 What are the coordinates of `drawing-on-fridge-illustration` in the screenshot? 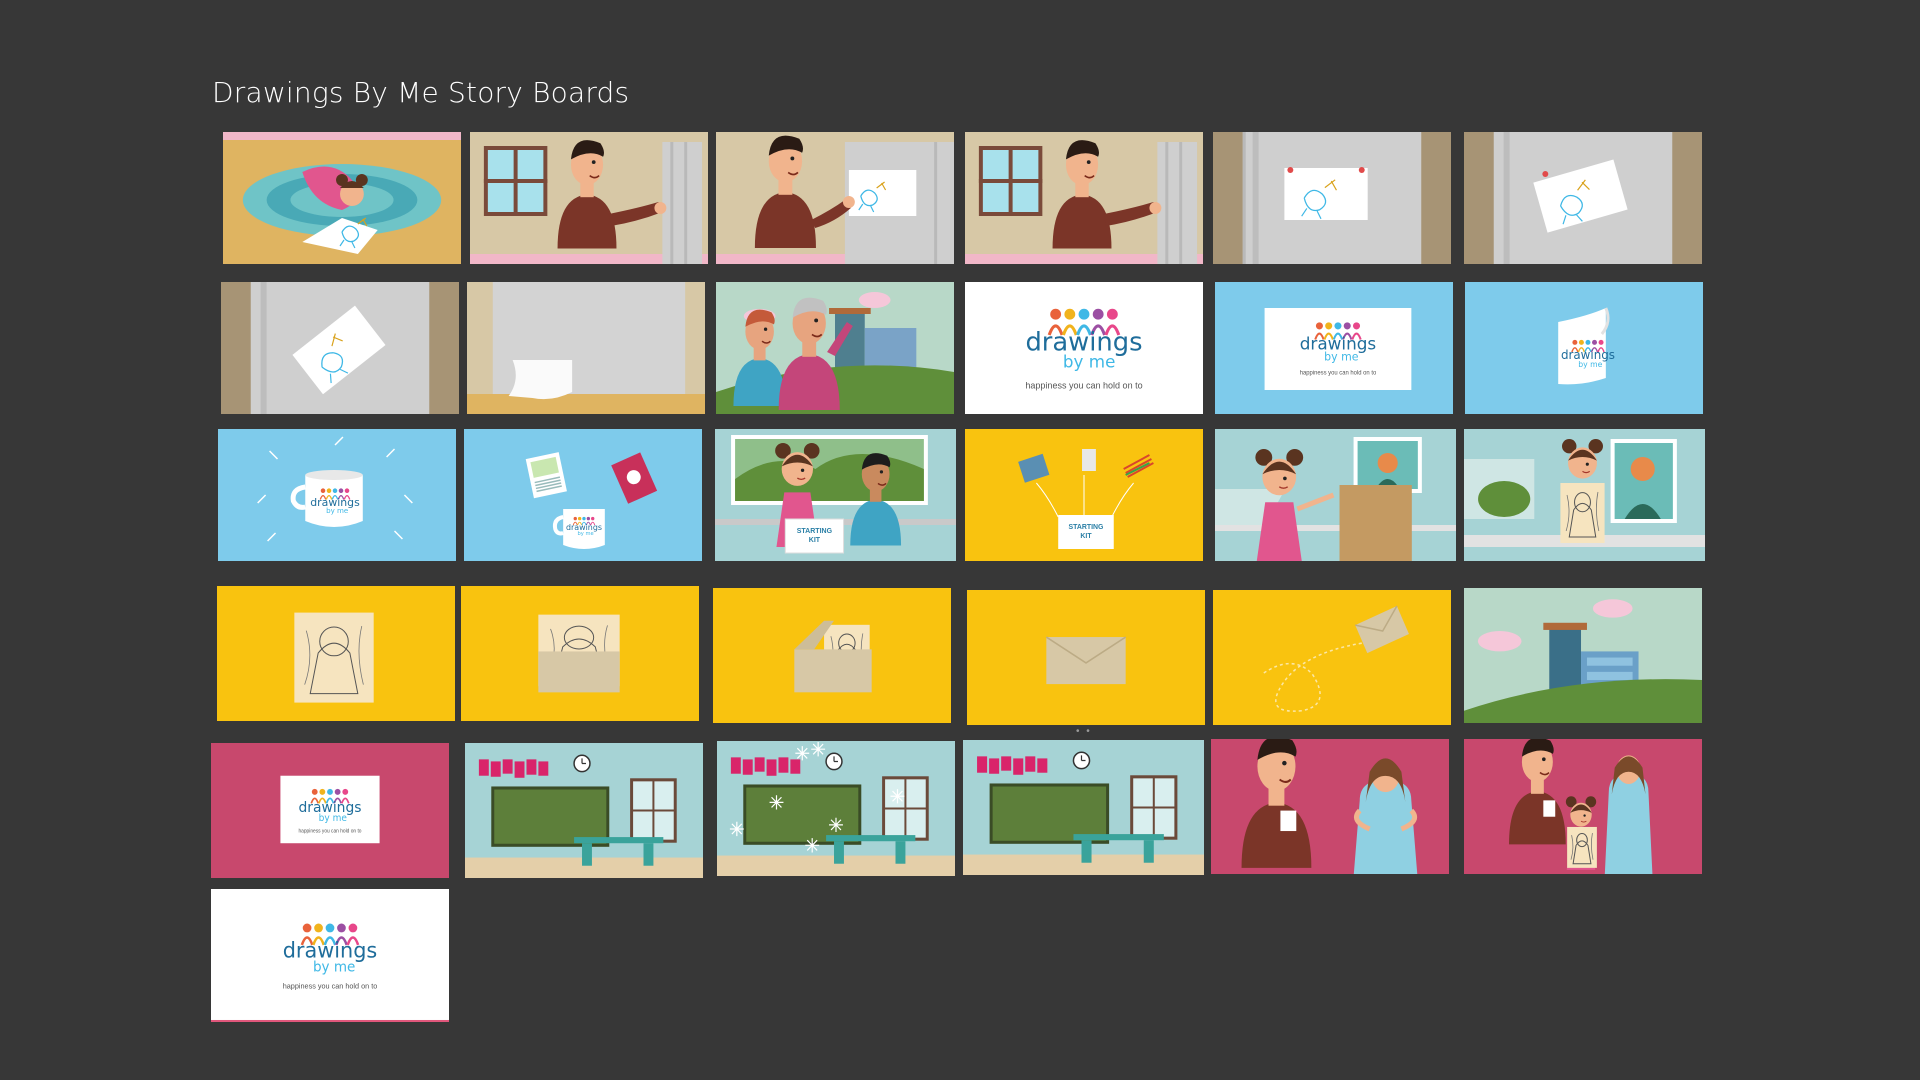 It's located at (1332, 198).